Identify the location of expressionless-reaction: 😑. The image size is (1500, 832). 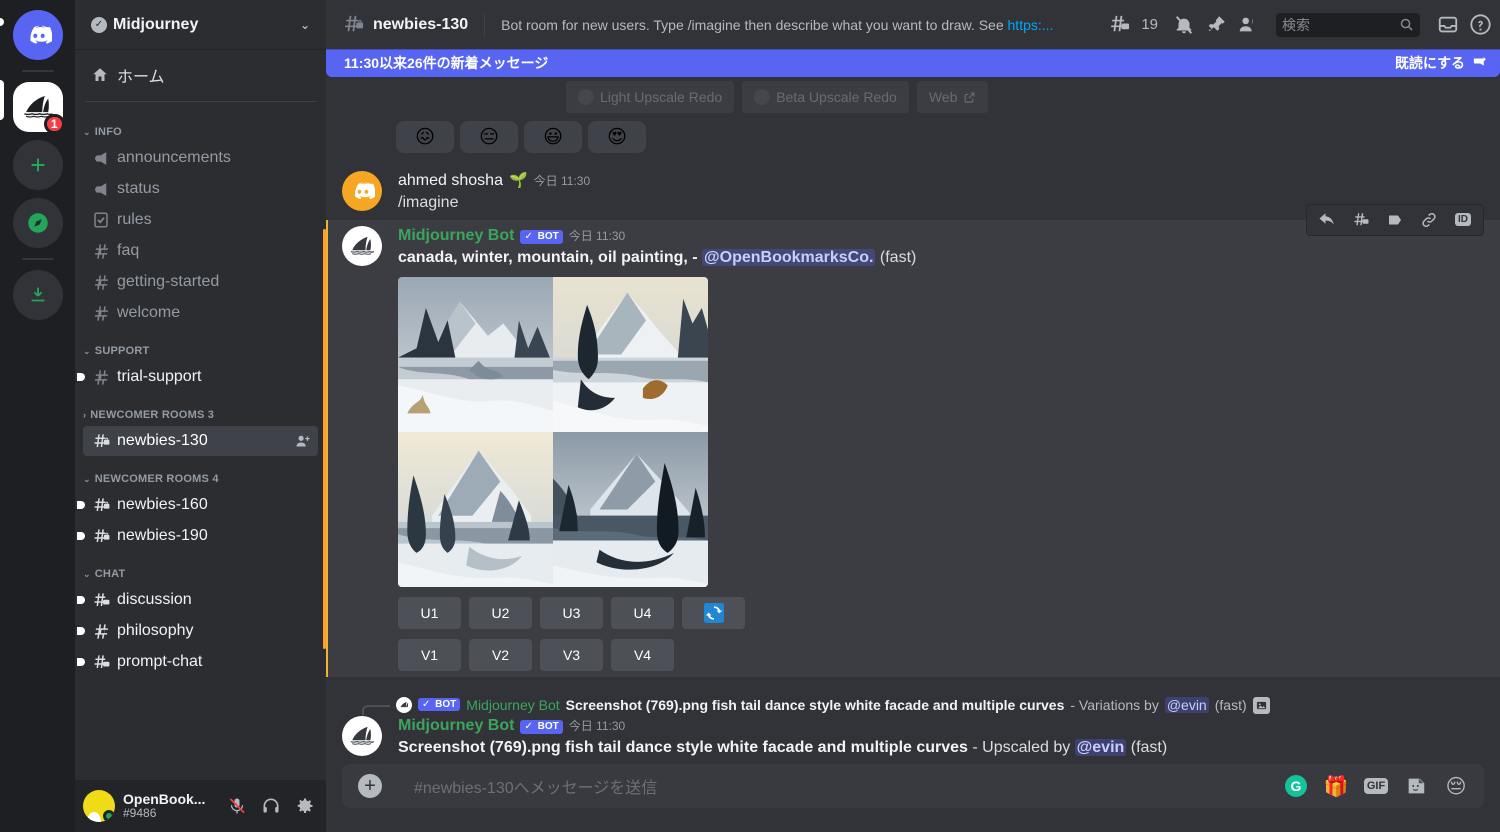
(489, 137).